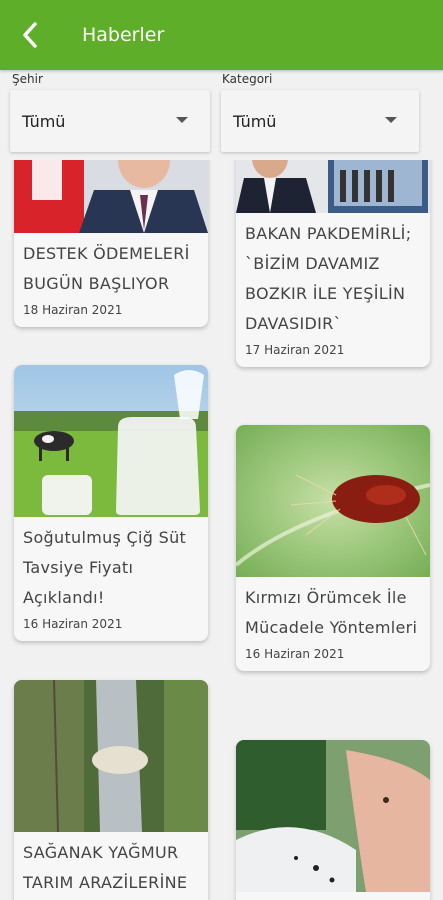 Image resolution: width=443 pixels, height=900 pixels. Describe the element at coordinates (221, 35) in the screenshot. I see `app-bar: Haberler` at that location.